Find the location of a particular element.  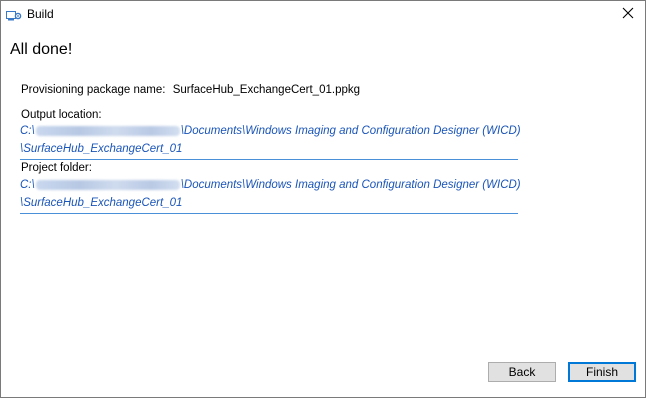

page-heading: All done! is located at coordinates (41, 49).